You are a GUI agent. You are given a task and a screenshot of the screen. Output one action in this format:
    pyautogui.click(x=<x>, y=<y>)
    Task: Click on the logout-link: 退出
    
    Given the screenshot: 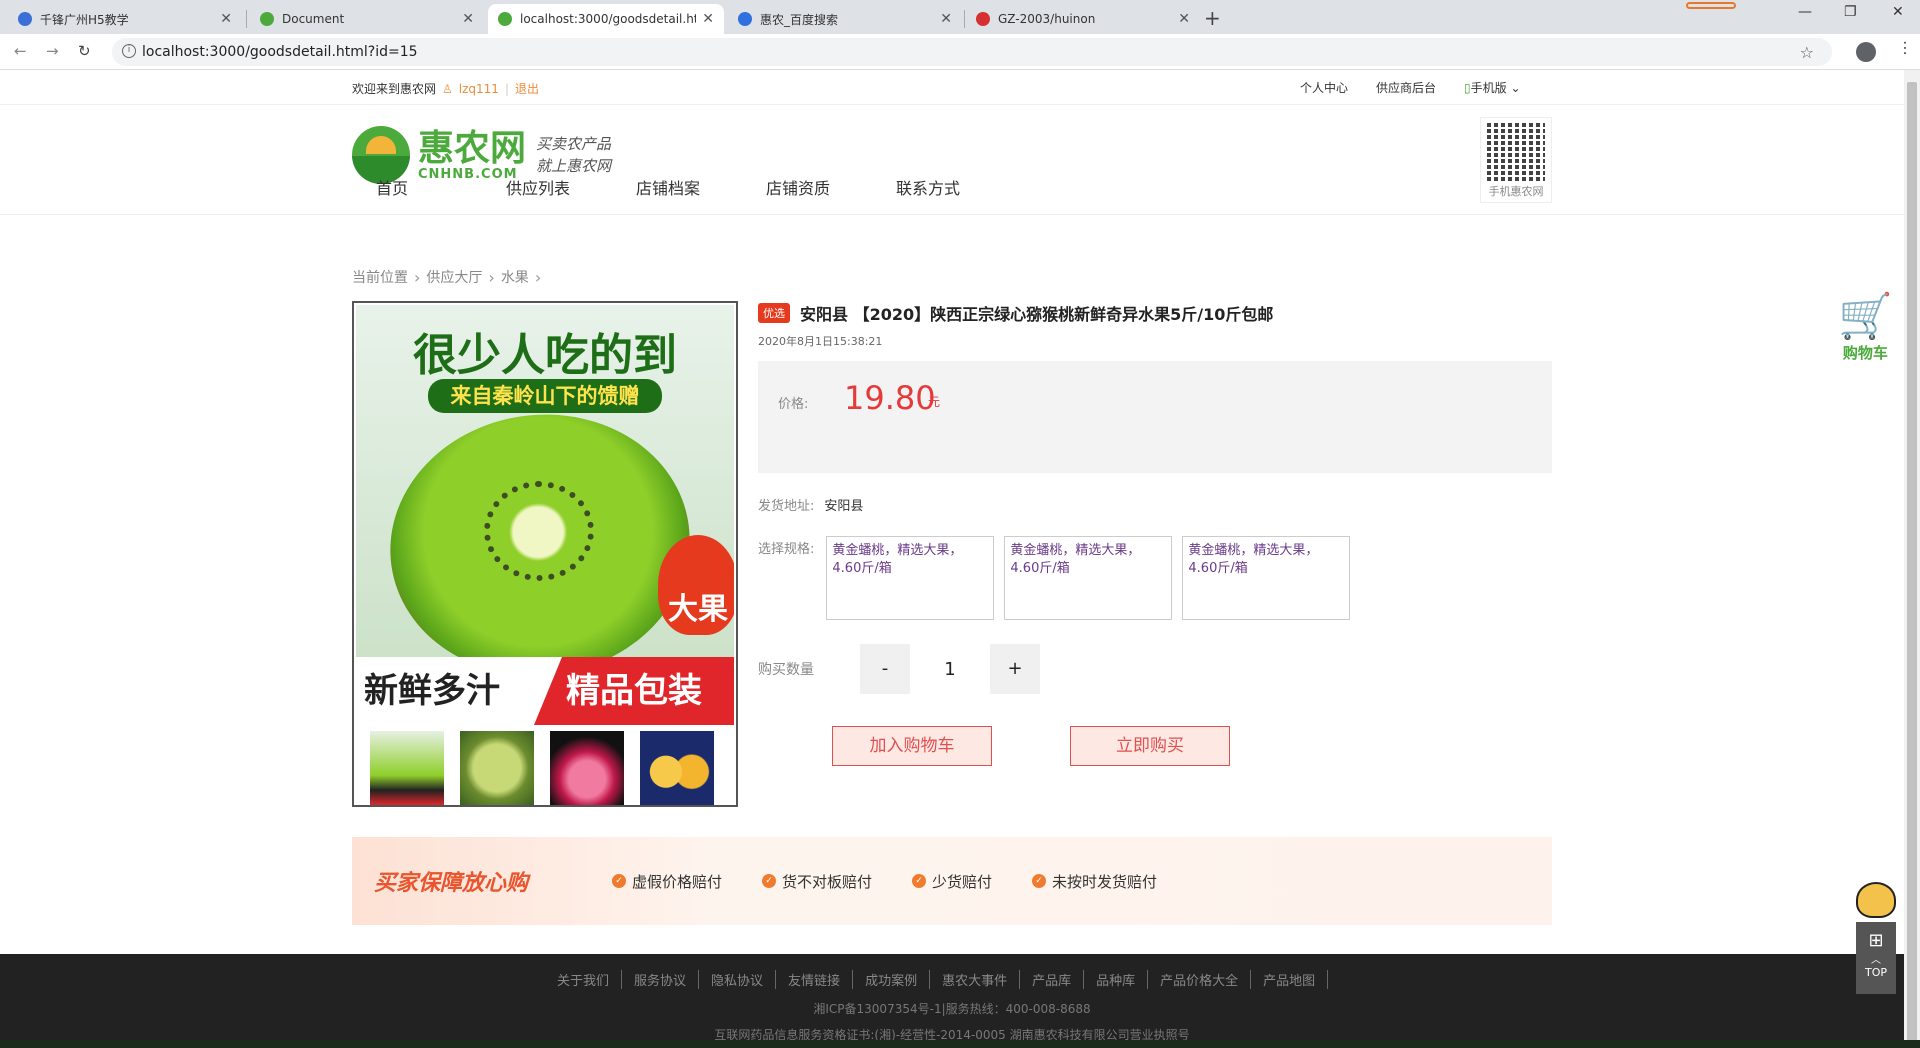 What is the action you would take?
    pyautogui.click(x=527, y=88)
    